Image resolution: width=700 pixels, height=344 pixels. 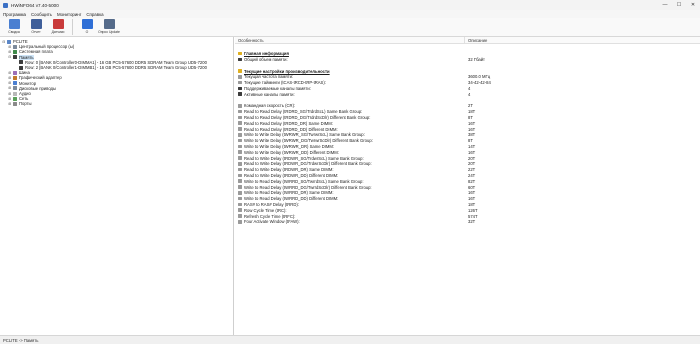 What do you see at coordinates (472, 170) in the screenshot?
I see `row-value: 22T` at bounding box center [472, 170].